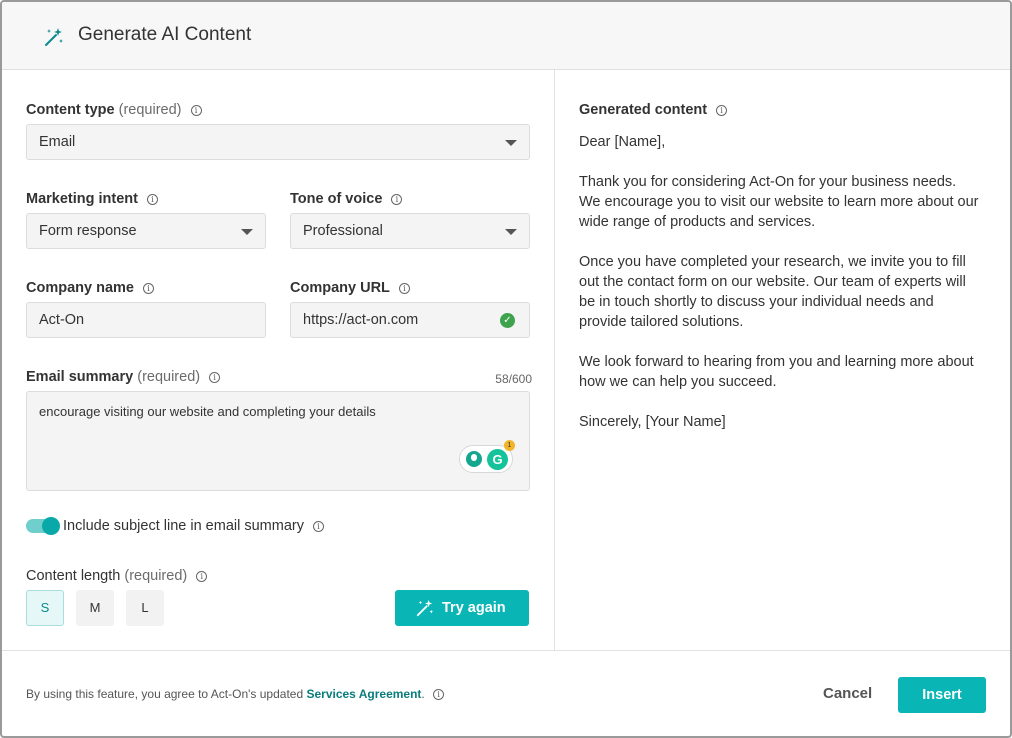  I want to click on content-type-required: (required), so click(150, 110).